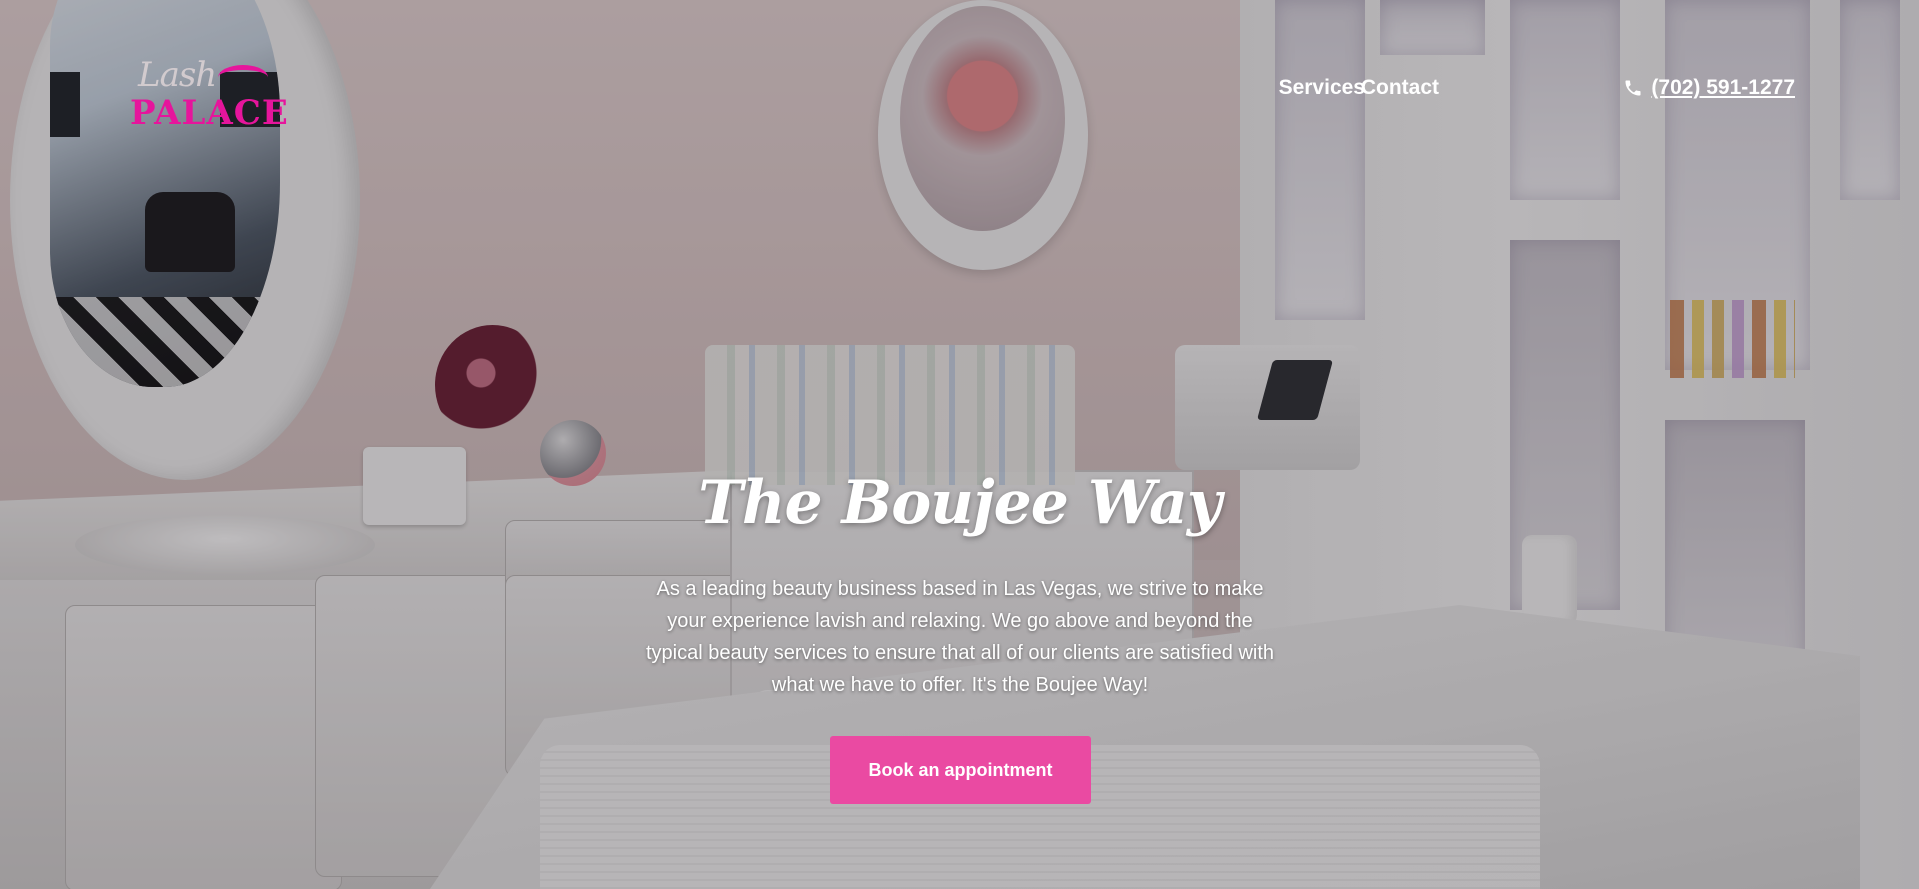 This screenshot has width=1919, height=889. What do you see at coordinates (243, 77) in the screenshot?
I see `logo-arc-icon` at bounding box center [243, 77].